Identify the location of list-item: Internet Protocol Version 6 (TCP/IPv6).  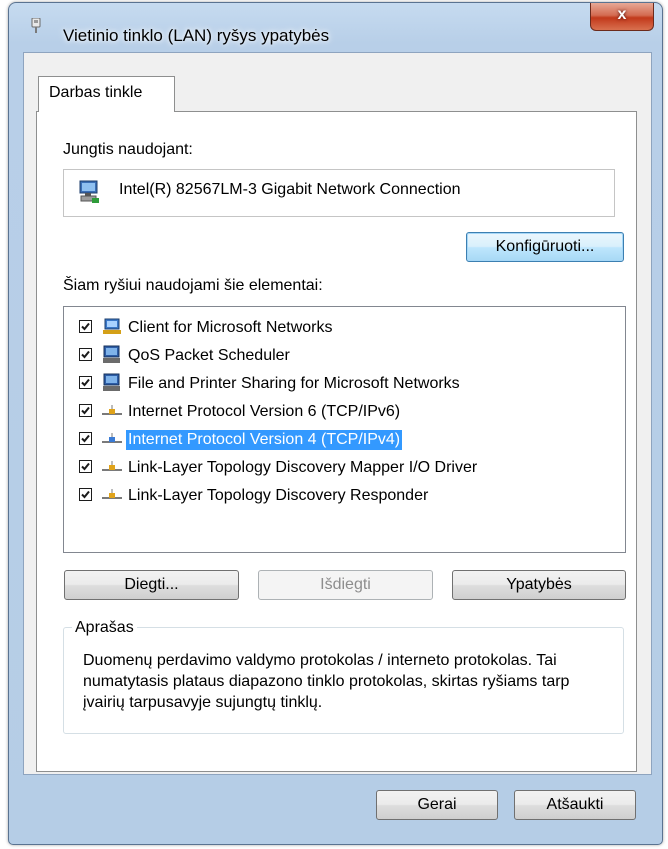
(344, 411).